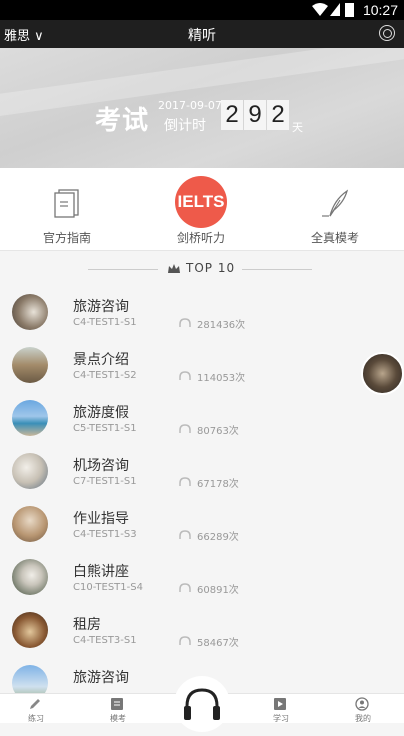 This screenshot has width=404, height=736. Describe the element at coordinates (362, 704) in the screenshot. I see `user-icon` at that location.